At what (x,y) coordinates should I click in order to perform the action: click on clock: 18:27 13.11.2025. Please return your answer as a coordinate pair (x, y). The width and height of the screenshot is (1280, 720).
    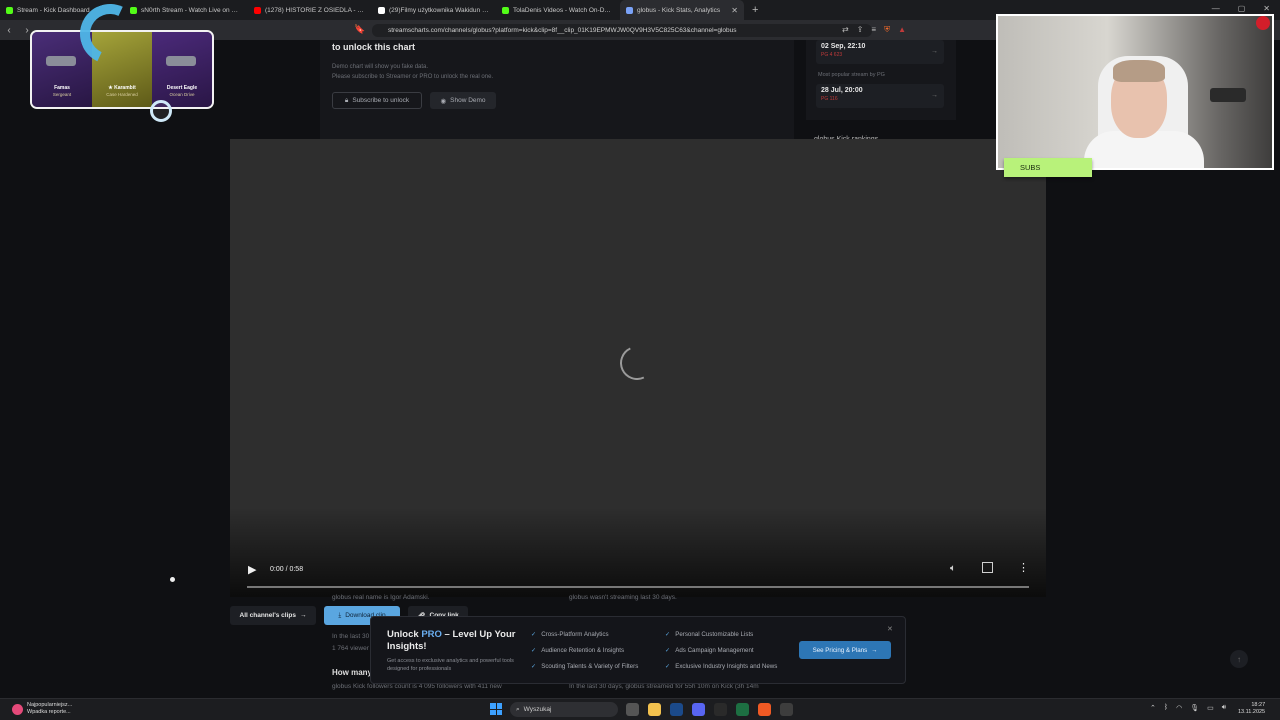
    Looking at the image, I should click on (1251, 709).